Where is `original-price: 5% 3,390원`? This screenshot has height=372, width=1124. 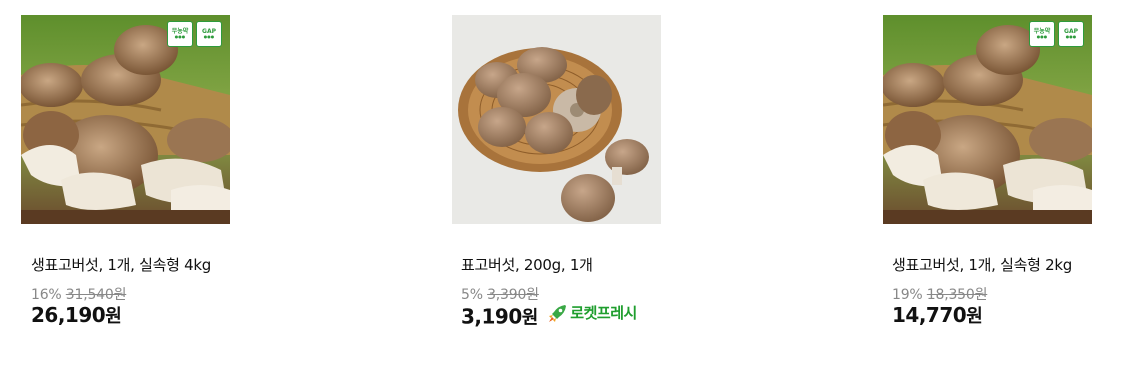
original-price: 5% 3,390원 is located at coordinates (500, 294).